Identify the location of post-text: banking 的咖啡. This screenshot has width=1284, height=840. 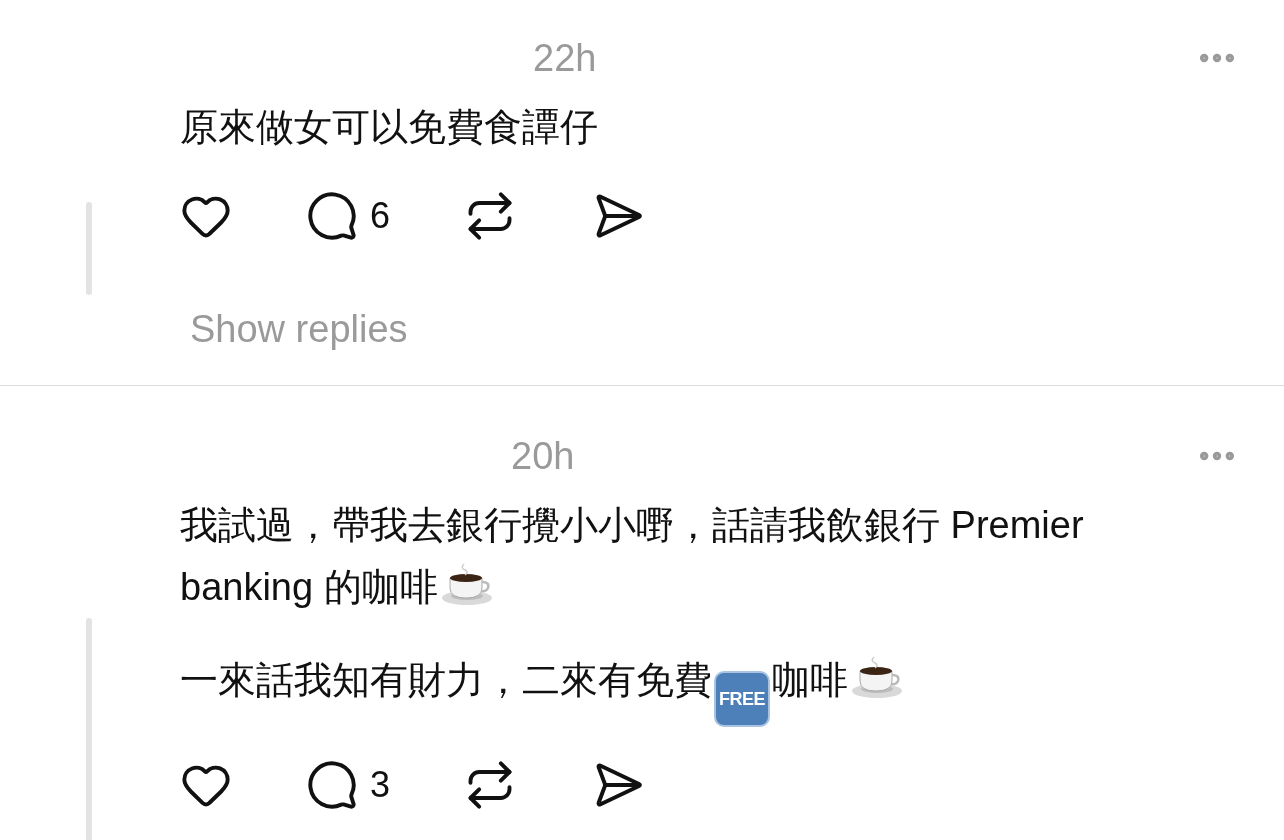
(309, 587).